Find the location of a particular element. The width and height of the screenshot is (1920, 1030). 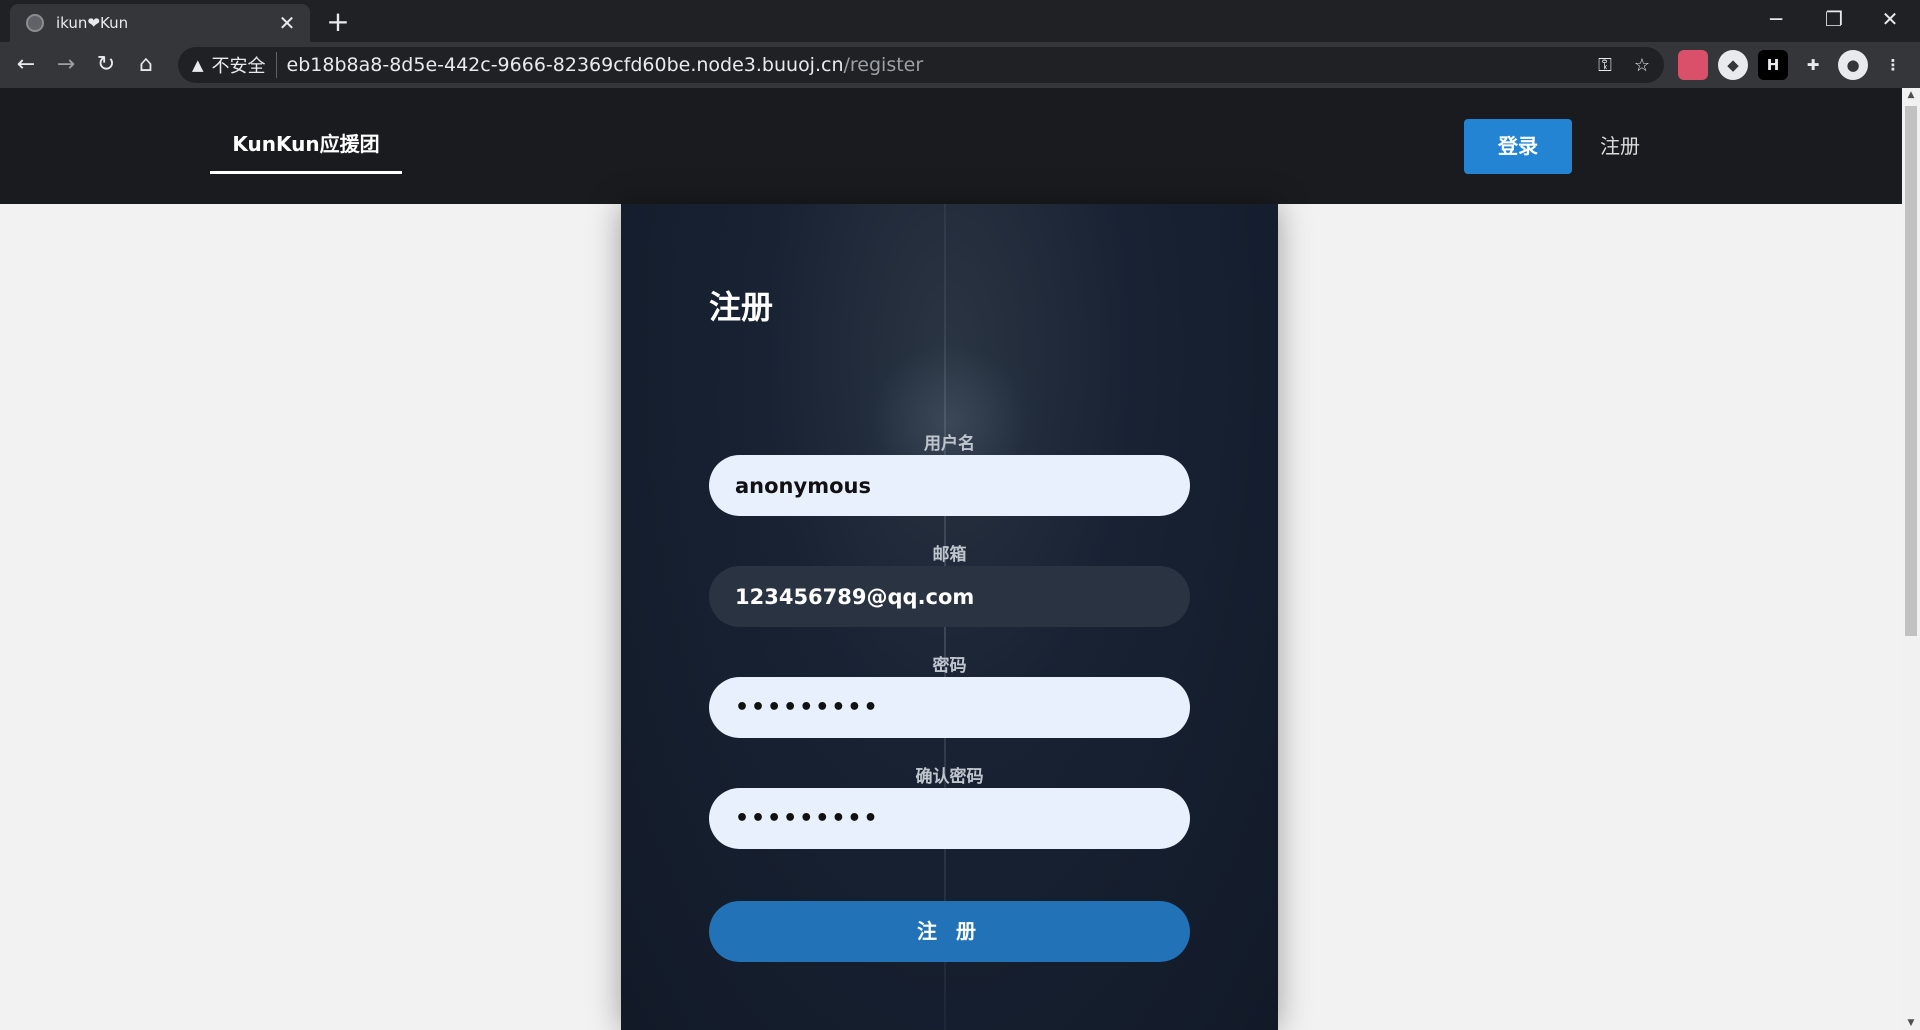

forward-icon: → is located at coordinates (66, 65).